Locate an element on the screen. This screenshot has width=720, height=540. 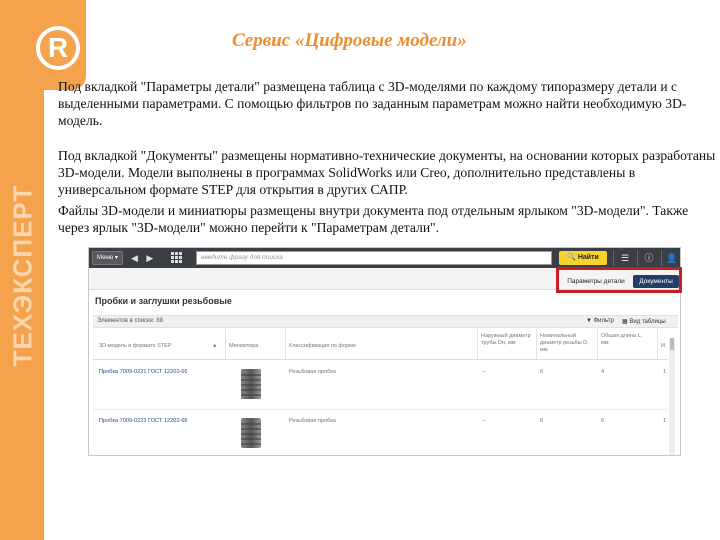
slide-title: Сервис «Цифровые модели» is located at coordinates (349, 40).